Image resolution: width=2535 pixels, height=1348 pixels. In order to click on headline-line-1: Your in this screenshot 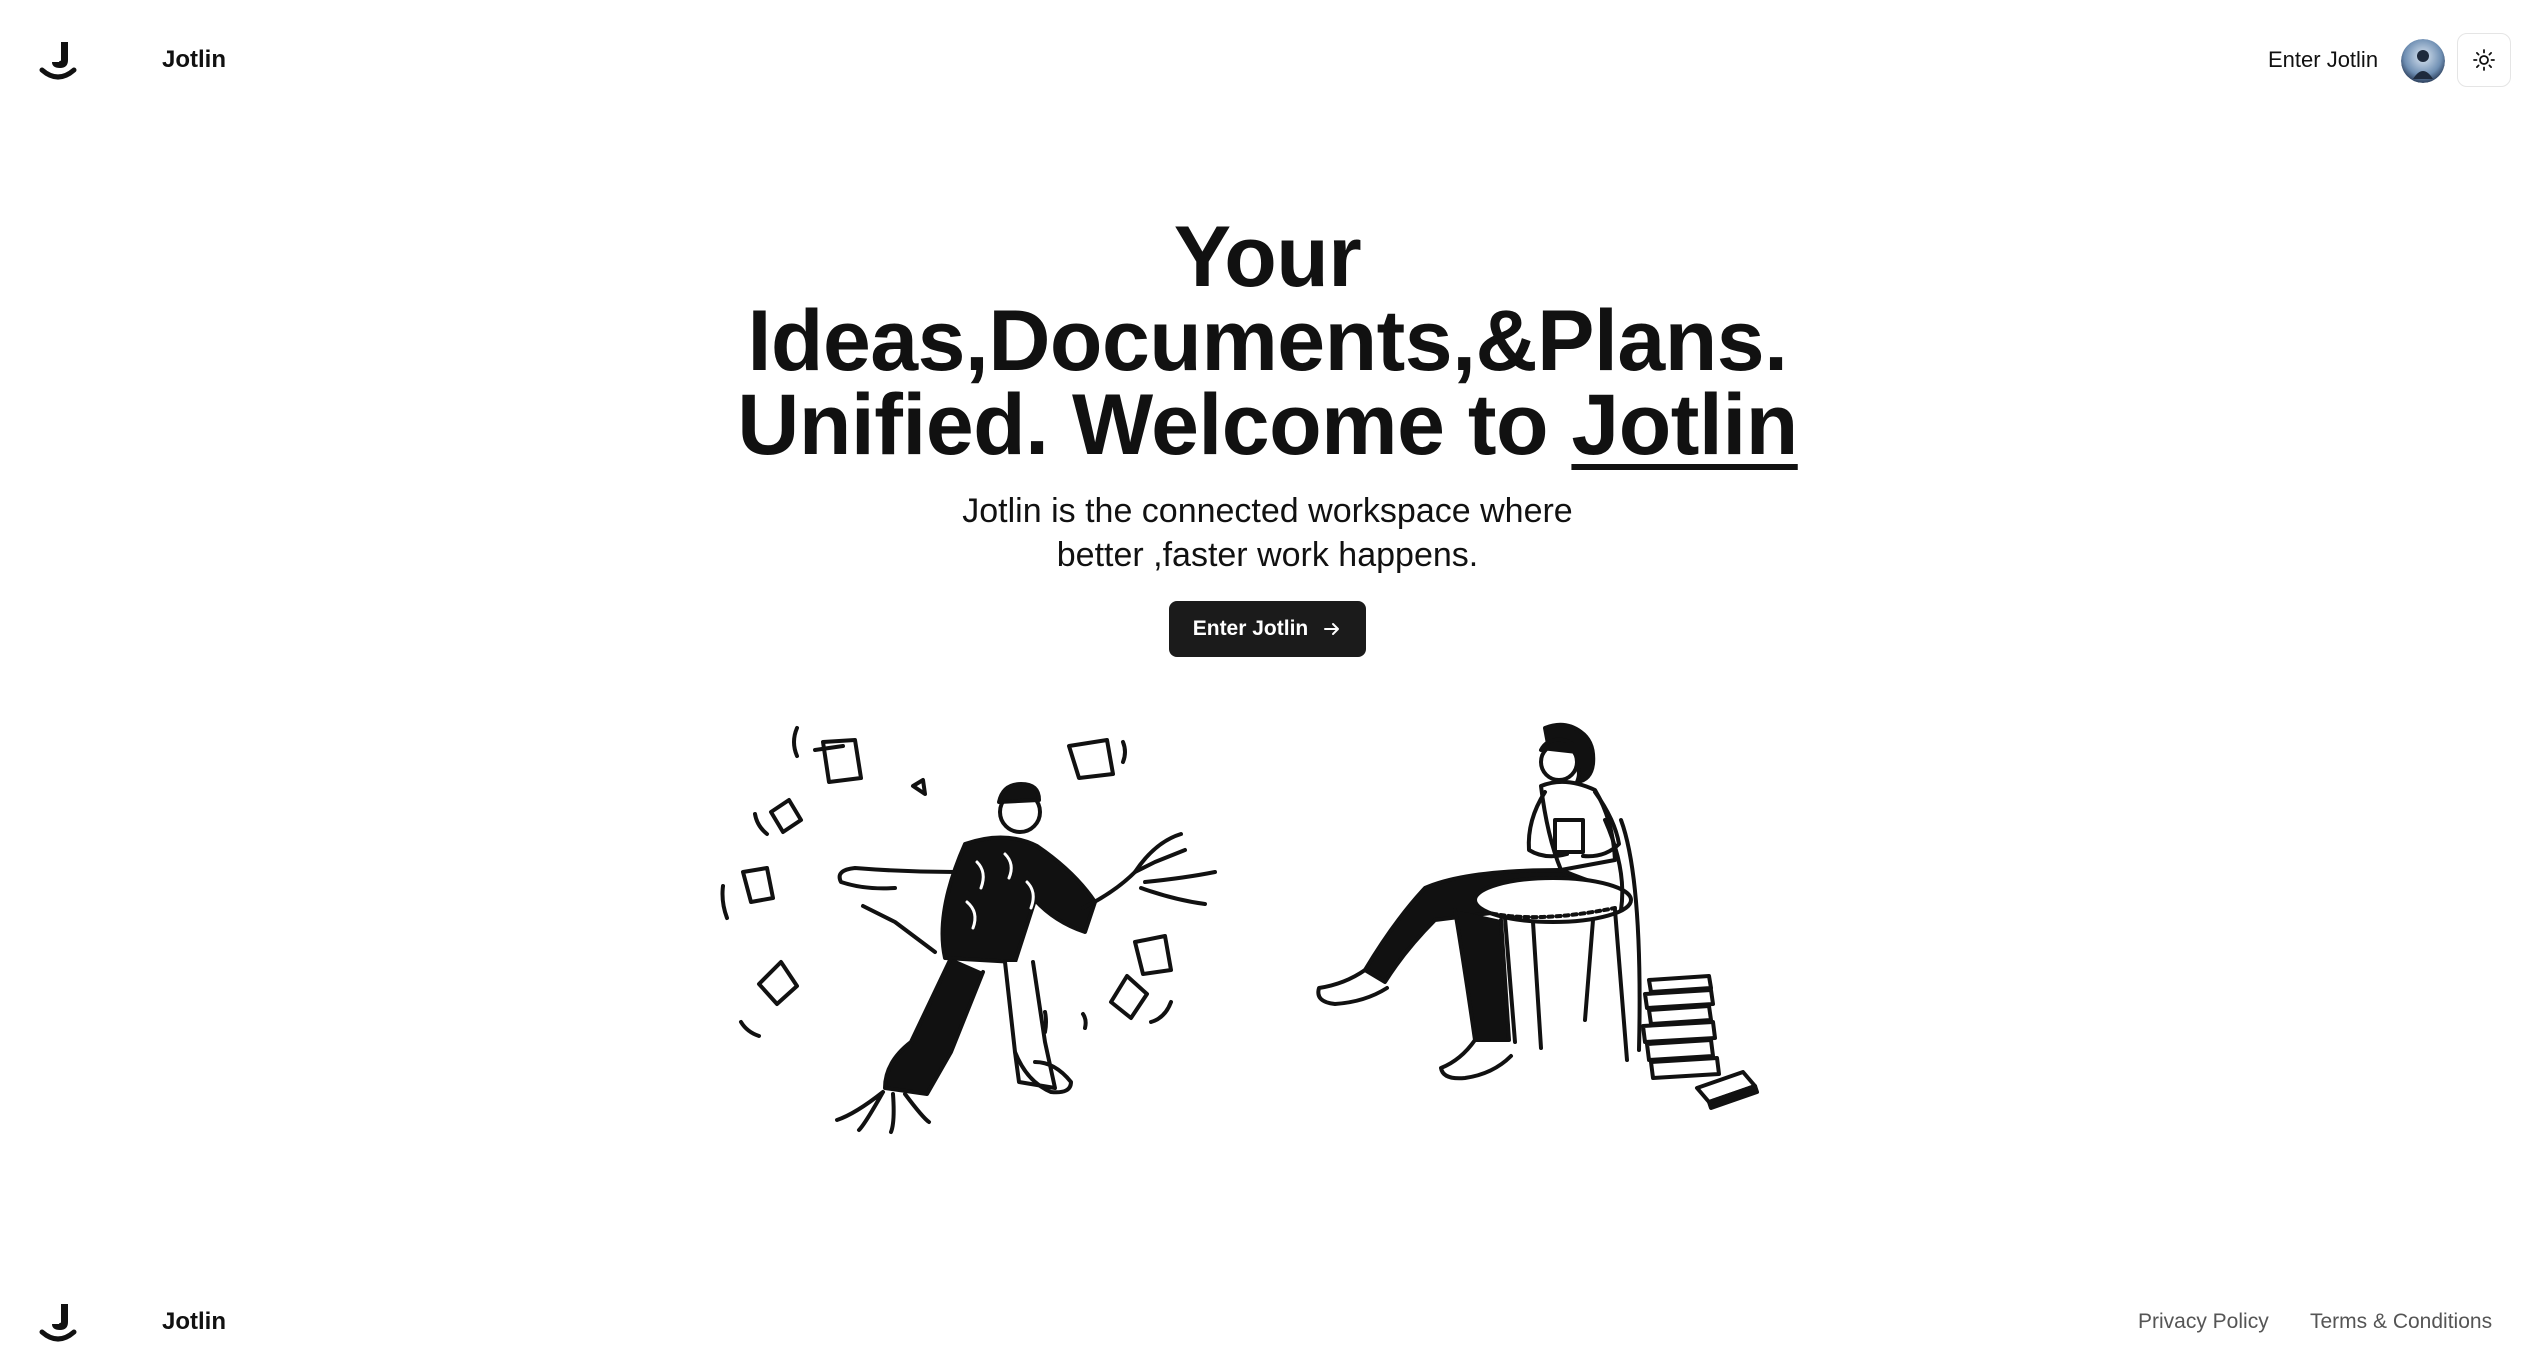, I will do `click(1267, 257)`.